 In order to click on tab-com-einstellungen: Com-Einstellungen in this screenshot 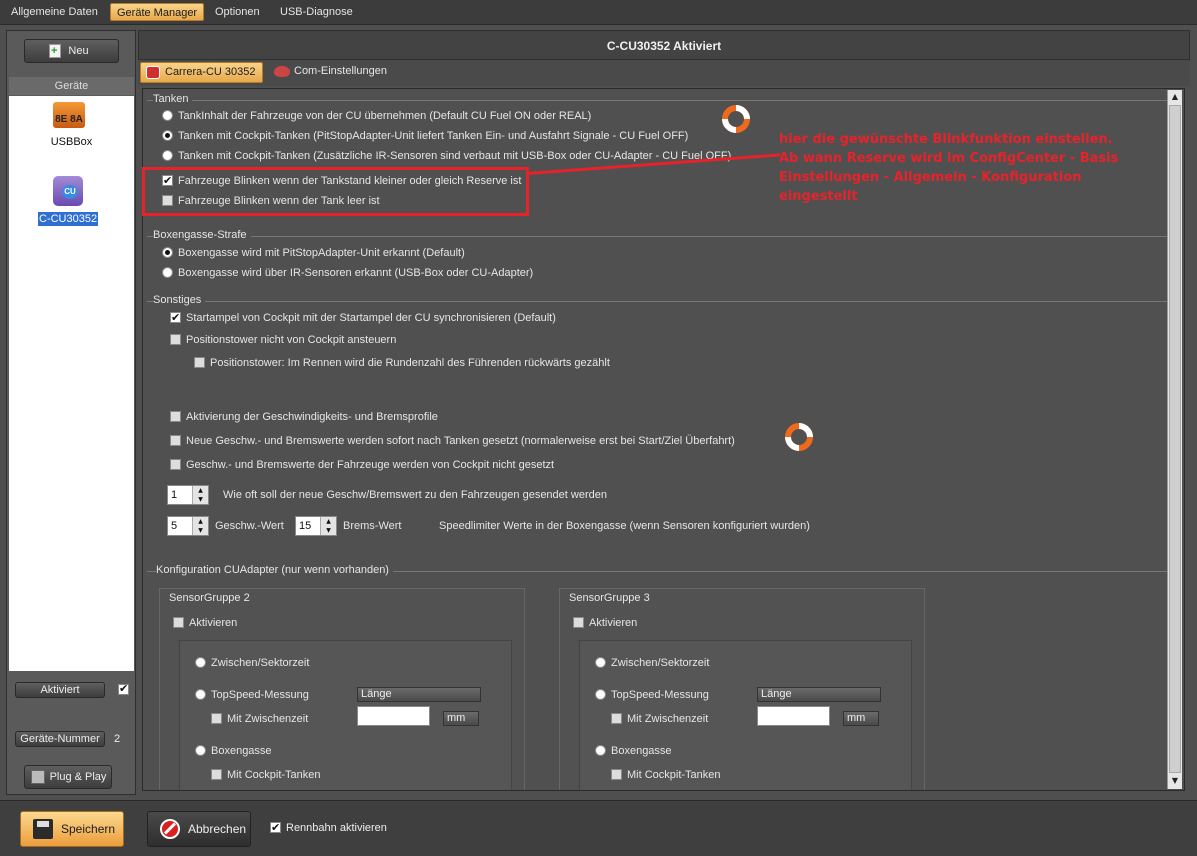, I will do `click(332, 72)`.